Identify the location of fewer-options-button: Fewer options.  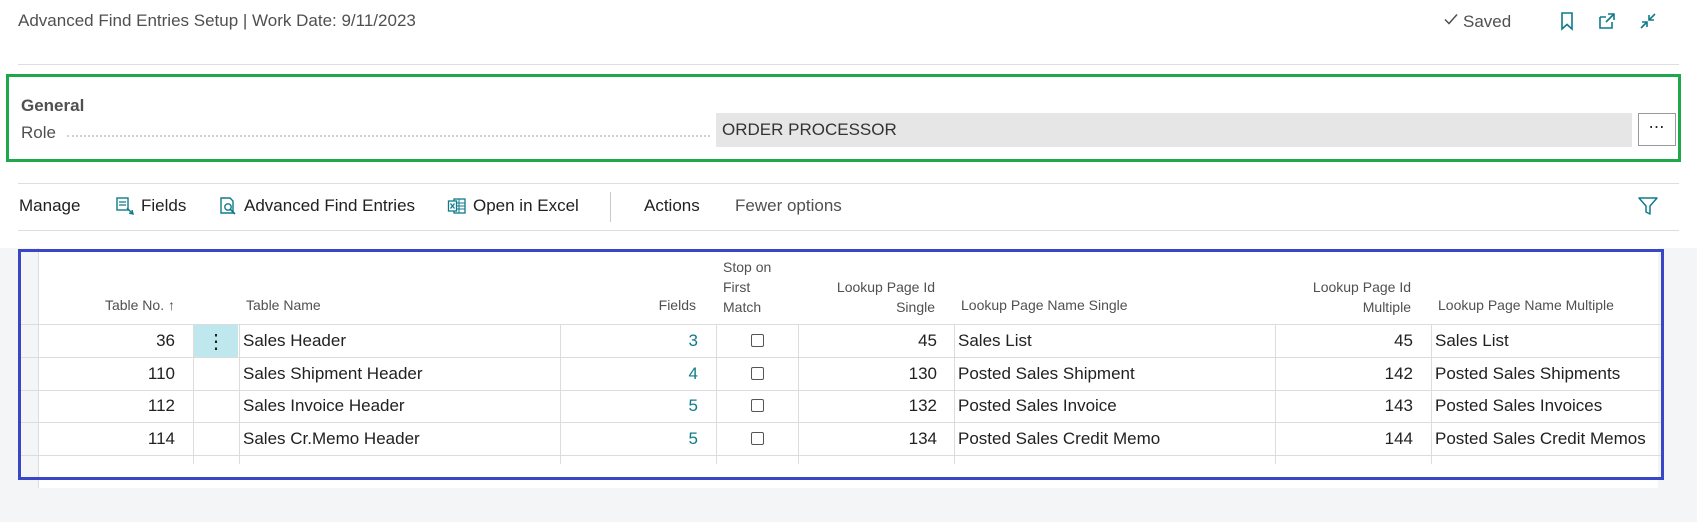
(788, 206).